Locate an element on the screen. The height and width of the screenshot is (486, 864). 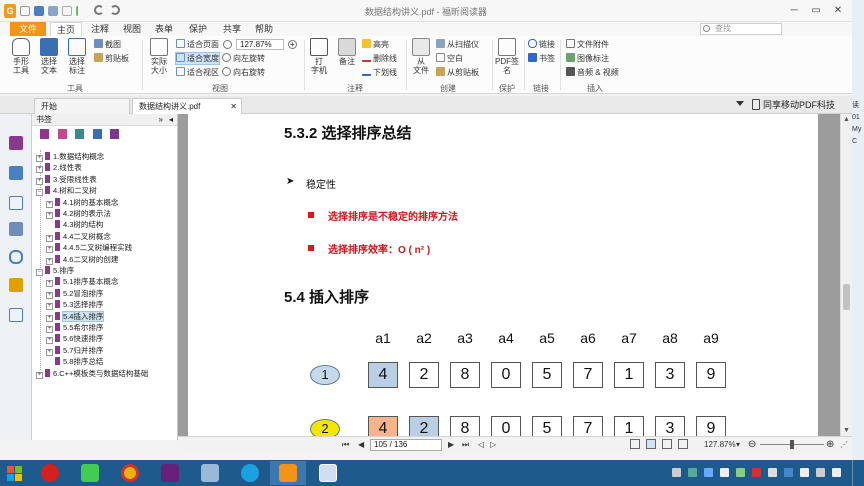
tab-protect: 保护 is located at coordinates (198, 29).